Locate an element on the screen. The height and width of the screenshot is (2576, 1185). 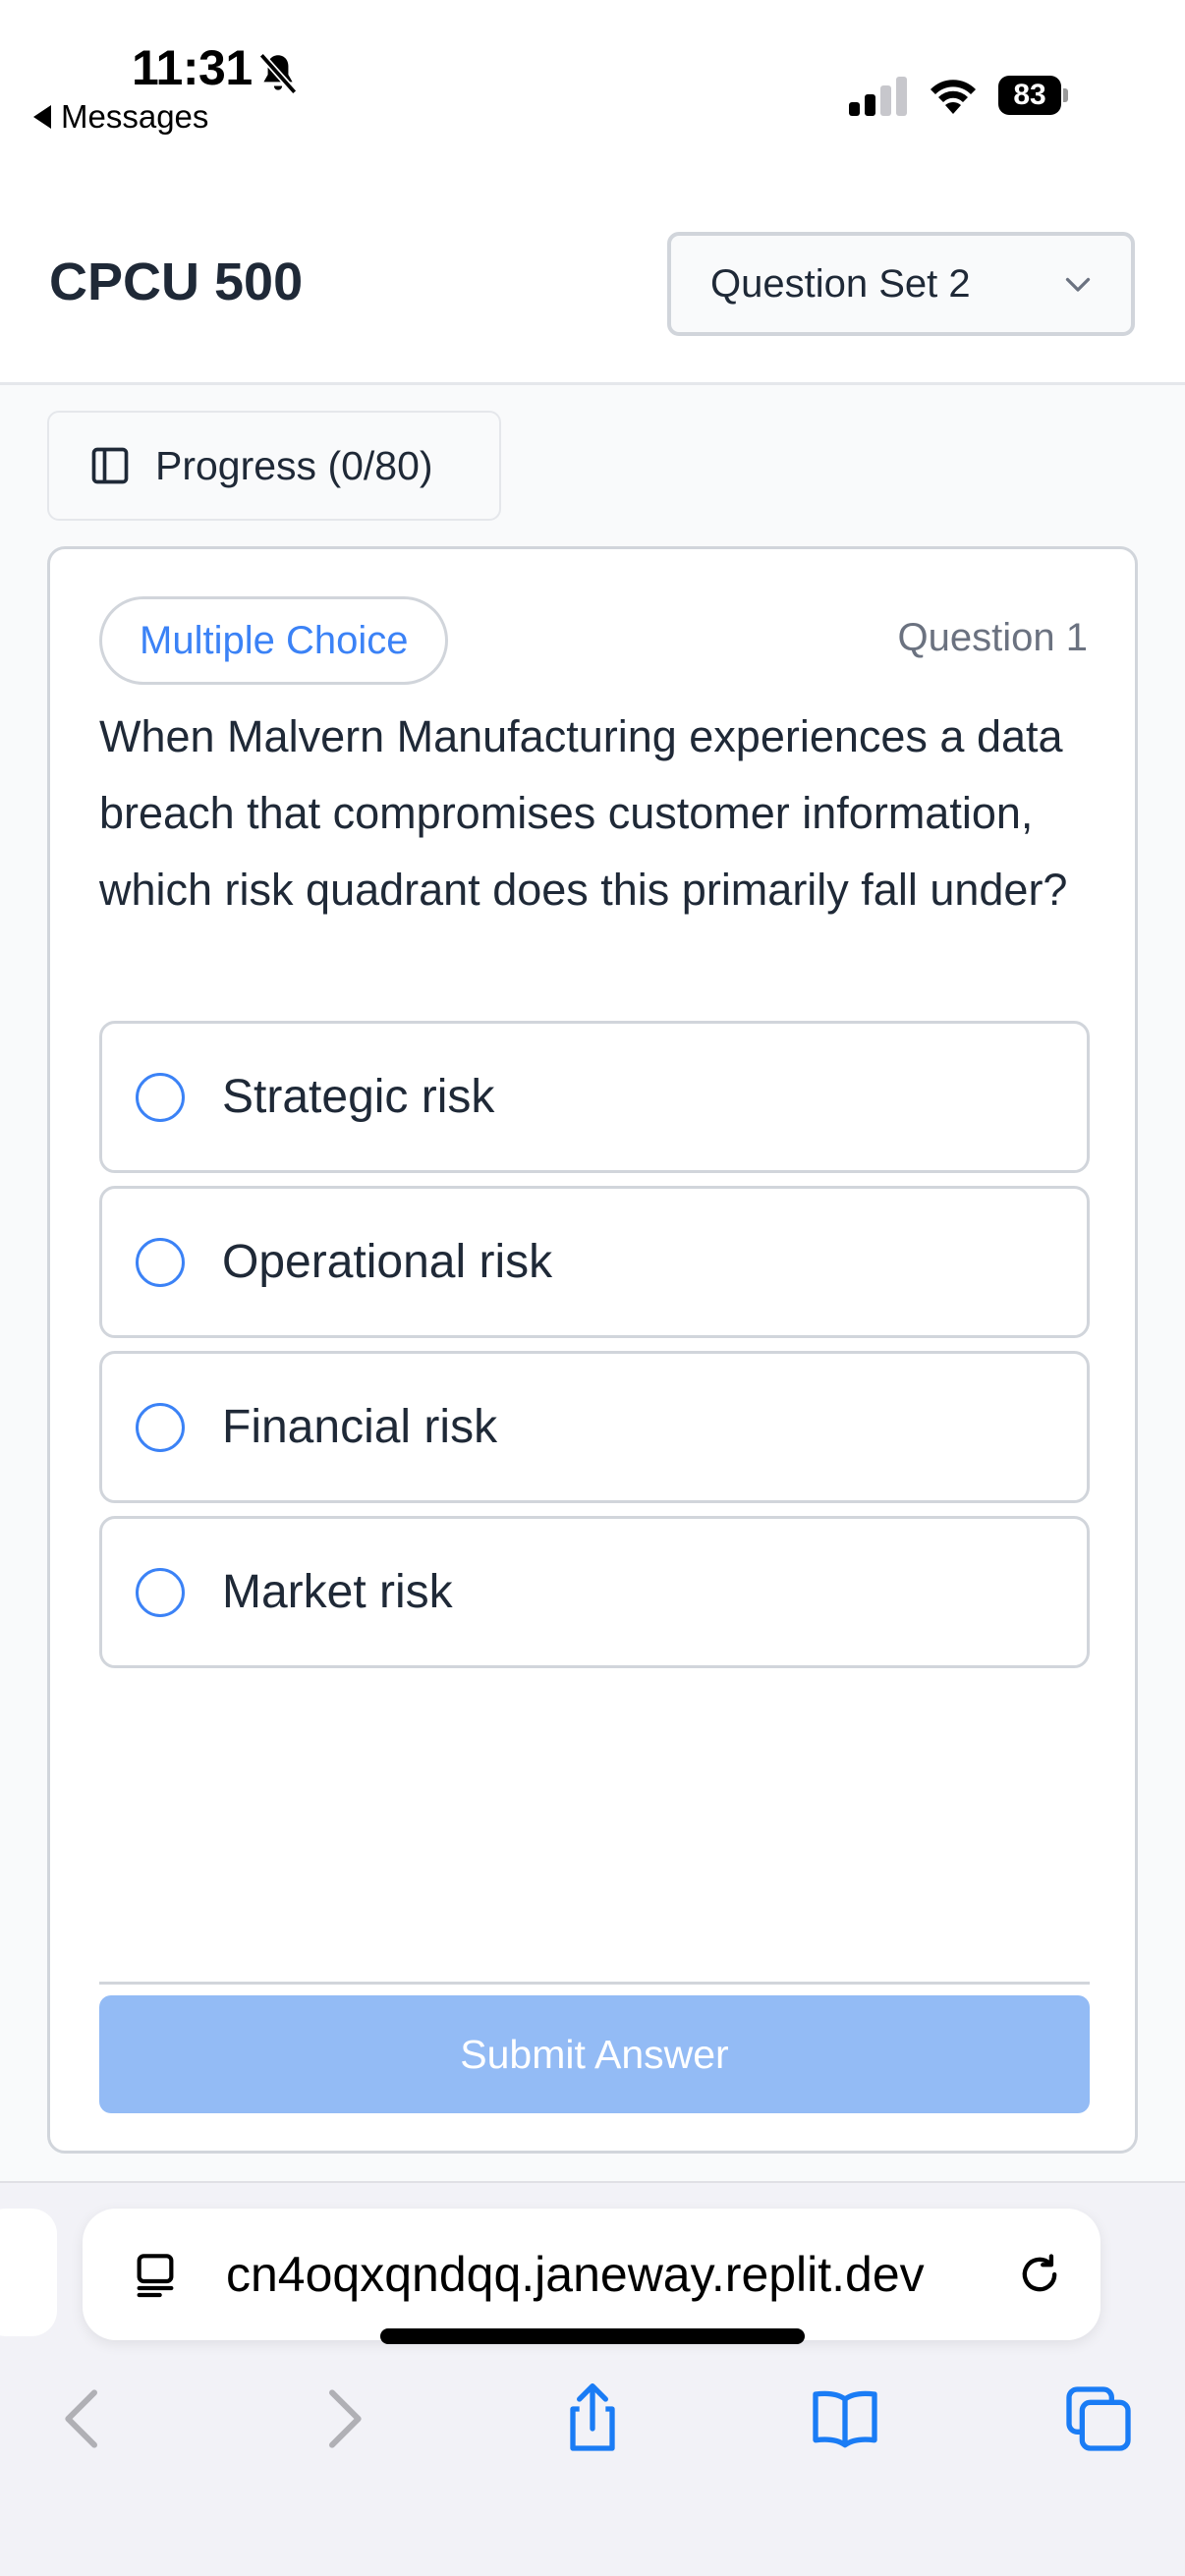
address-bar: cn4oqxqndqq.janeway.replit.dev is located at coordinates (592, 2274).